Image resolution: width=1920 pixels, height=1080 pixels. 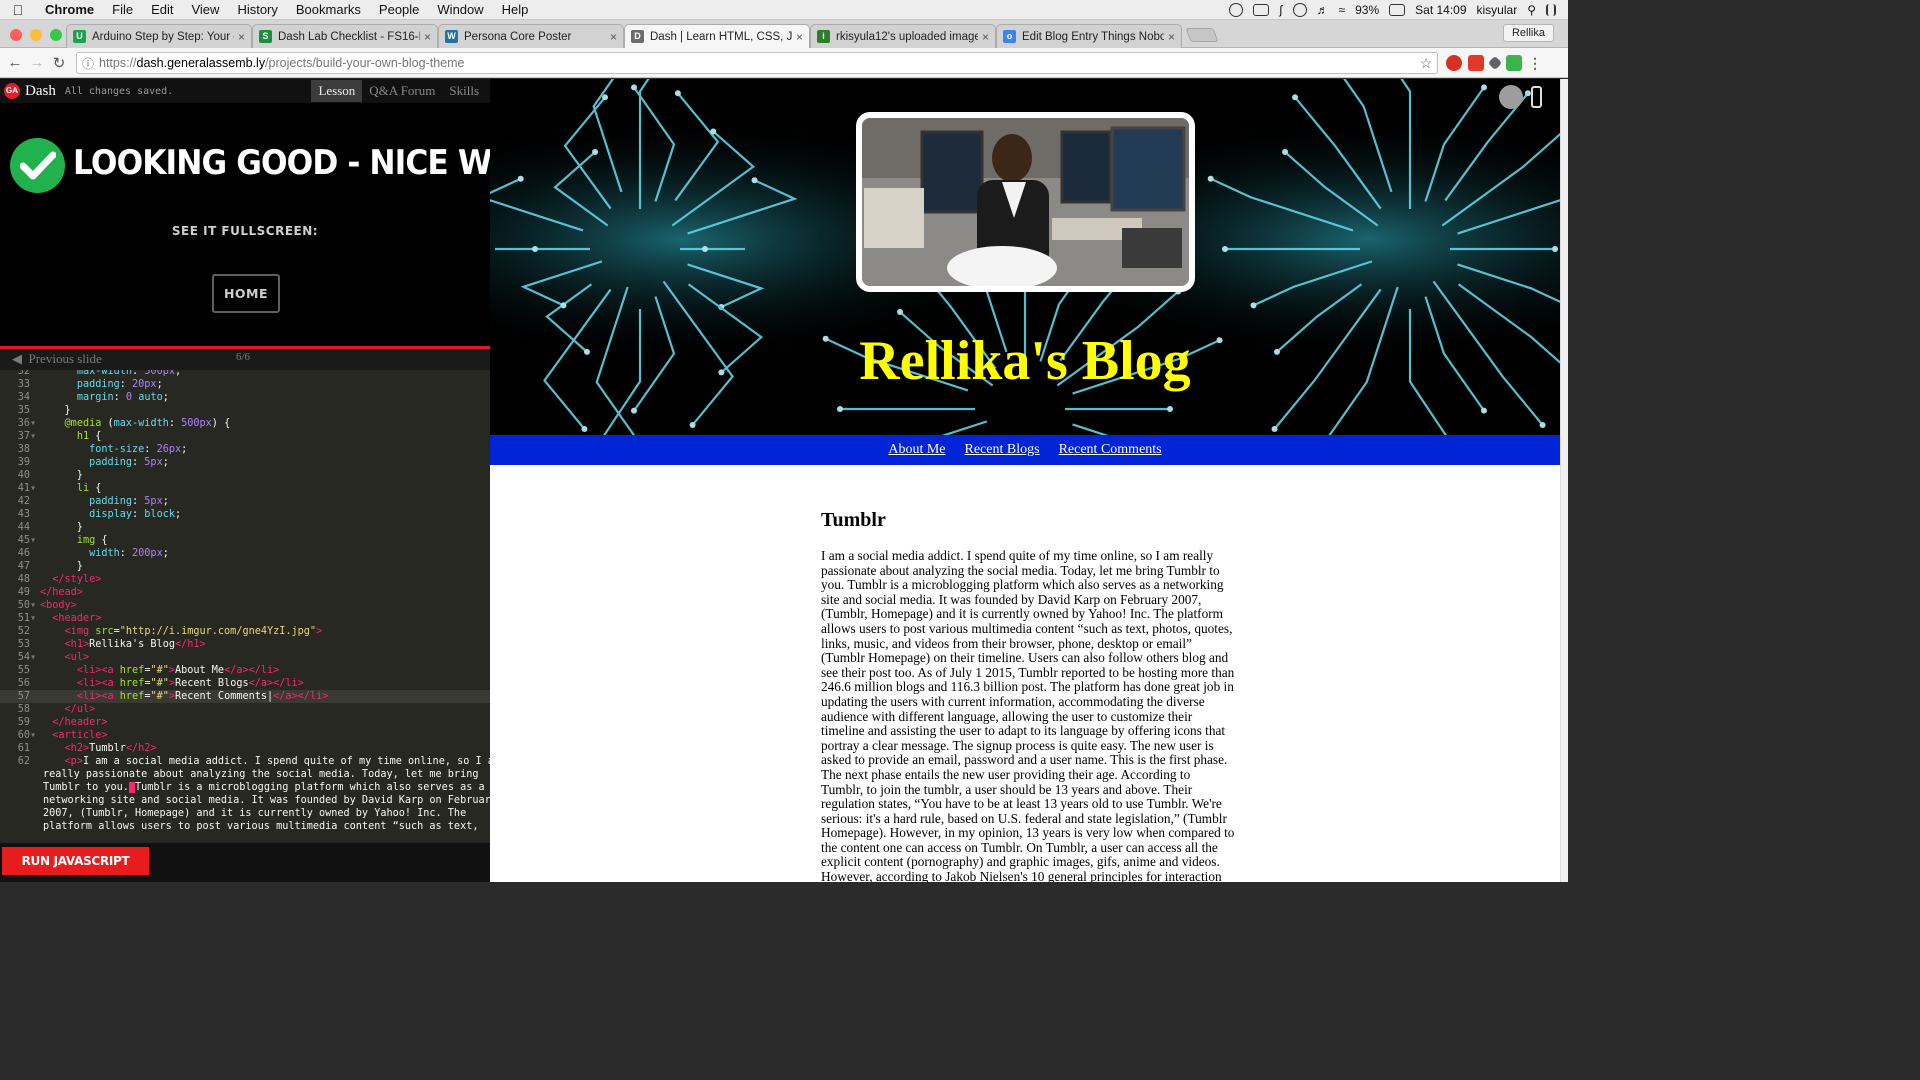 What do you see at coordinates (246, 293) in the screenshot?
I see `home-button: HOME` at bounding box center [246, 293].